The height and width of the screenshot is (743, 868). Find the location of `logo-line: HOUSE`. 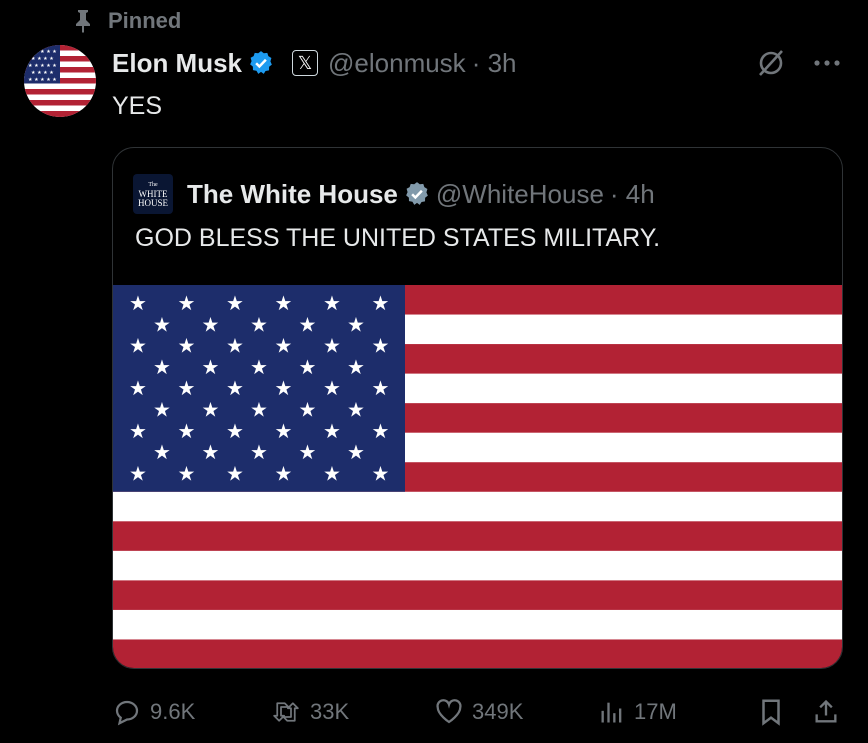

logo-line: HOUSE is located at coordinates (152, 202).